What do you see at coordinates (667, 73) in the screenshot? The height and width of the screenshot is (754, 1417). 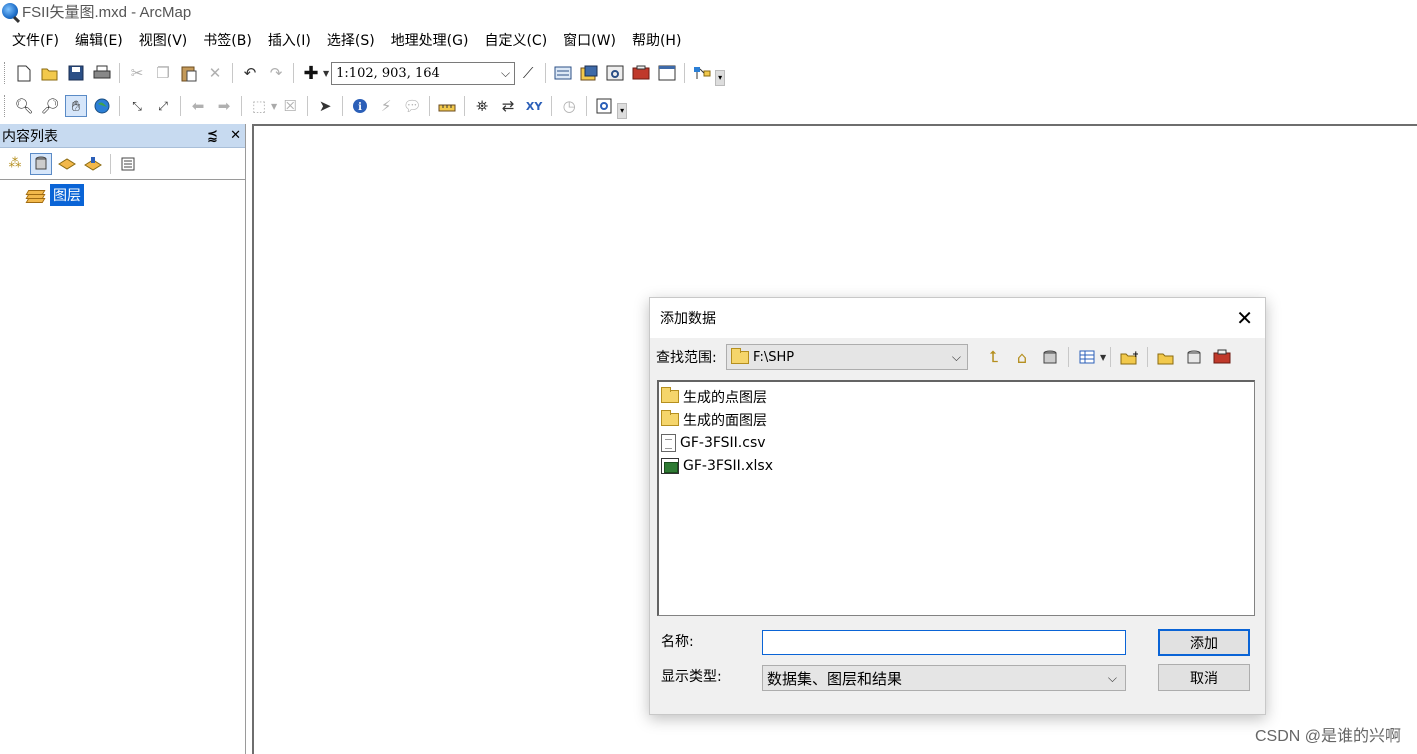 I see `python-window-icon` at bounding box center [667, 73].